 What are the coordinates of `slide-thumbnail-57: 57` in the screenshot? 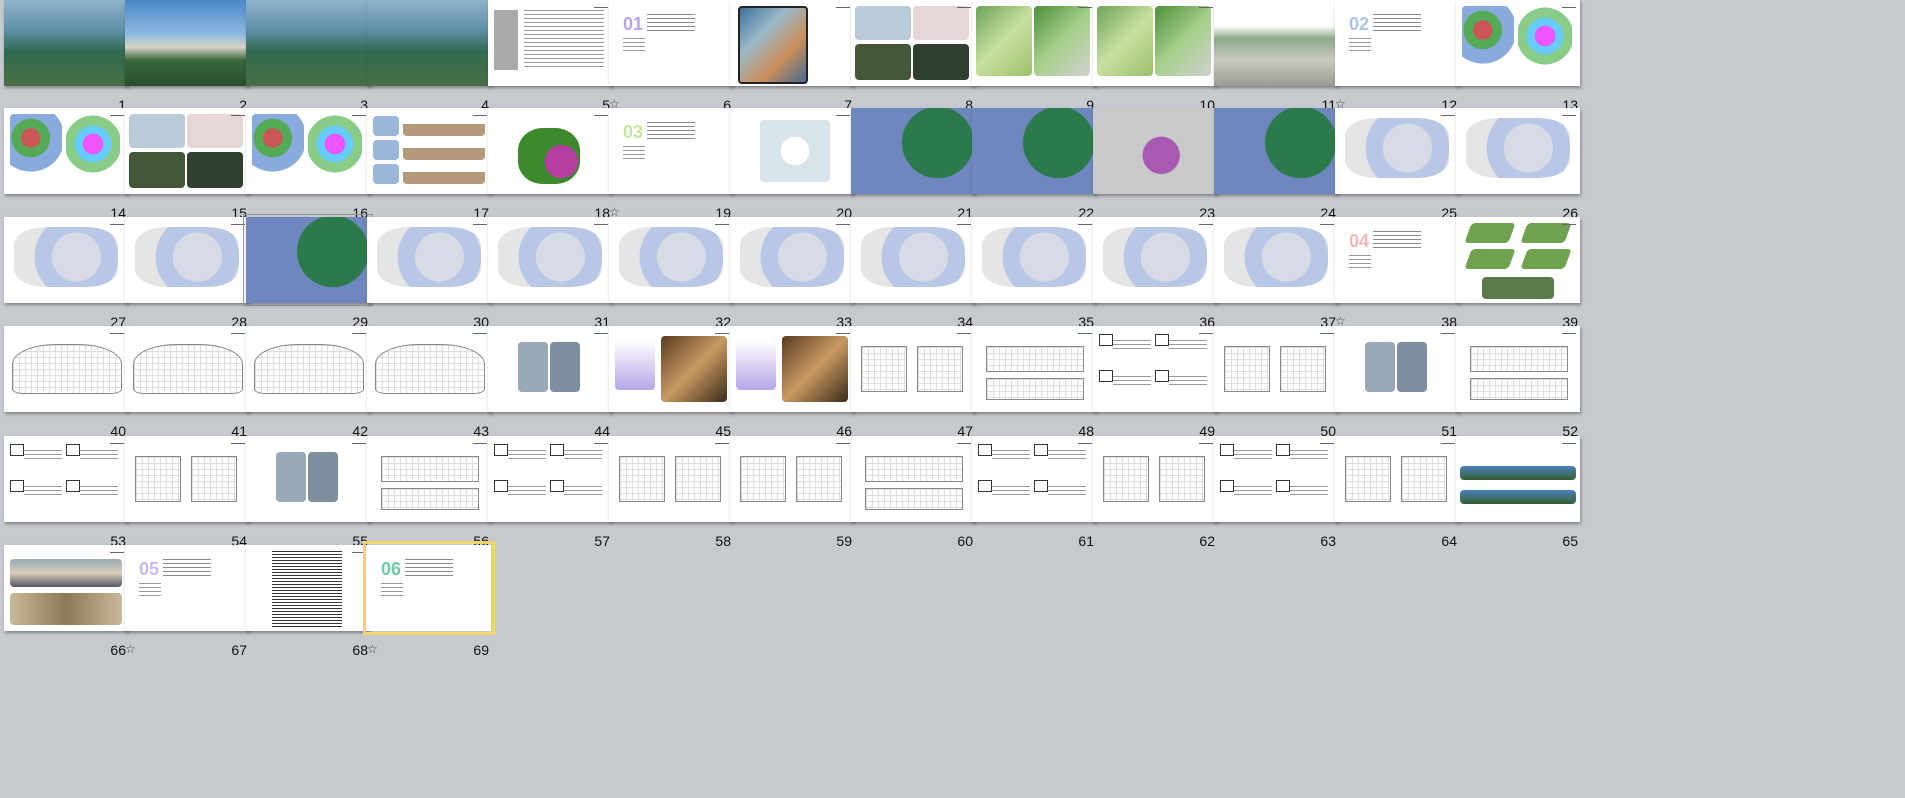 It's located at (550, 492).